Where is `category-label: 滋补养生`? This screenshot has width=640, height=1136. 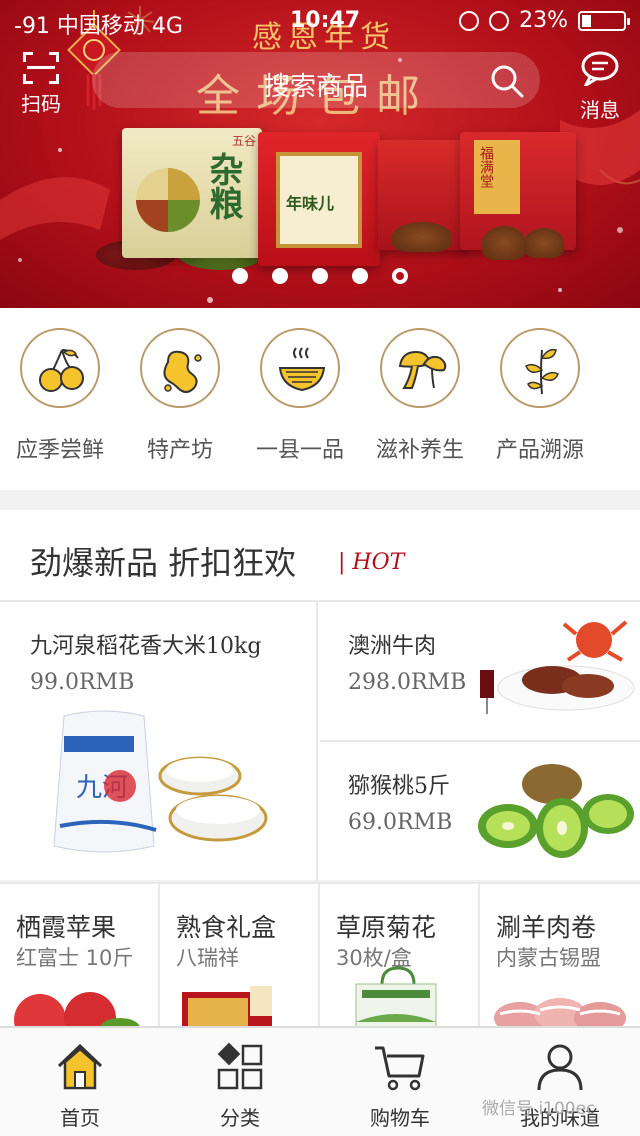 category-label: 滋补养生 is located at coordinates (419, 450).